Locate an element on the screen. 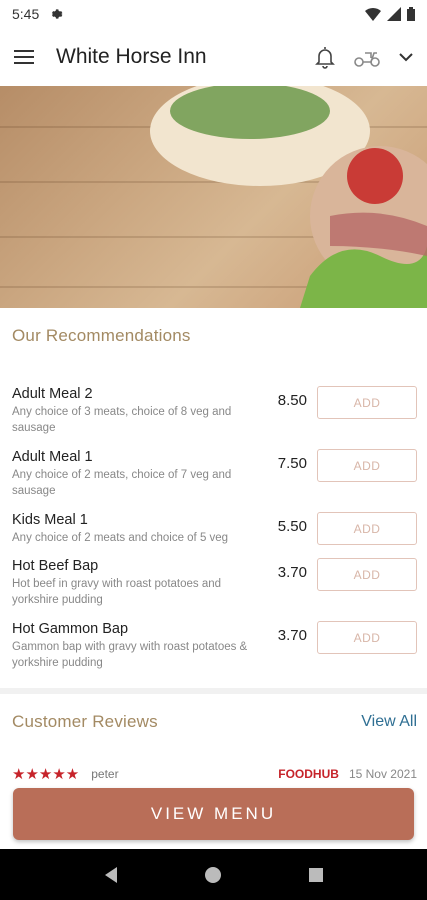 This screenshot has height=900, width=427. bell-icon is located at coordinates (325, 57).